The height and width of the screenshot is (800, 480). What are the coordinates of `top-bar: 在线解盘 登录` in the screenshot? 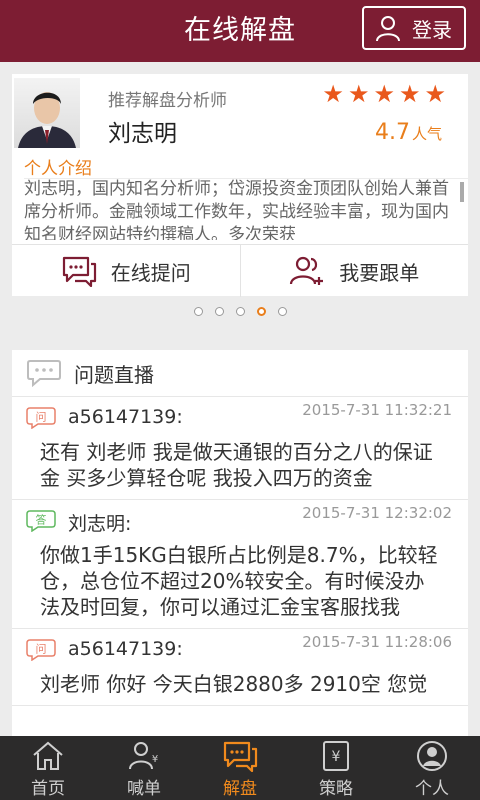 It's located at (240, 31).